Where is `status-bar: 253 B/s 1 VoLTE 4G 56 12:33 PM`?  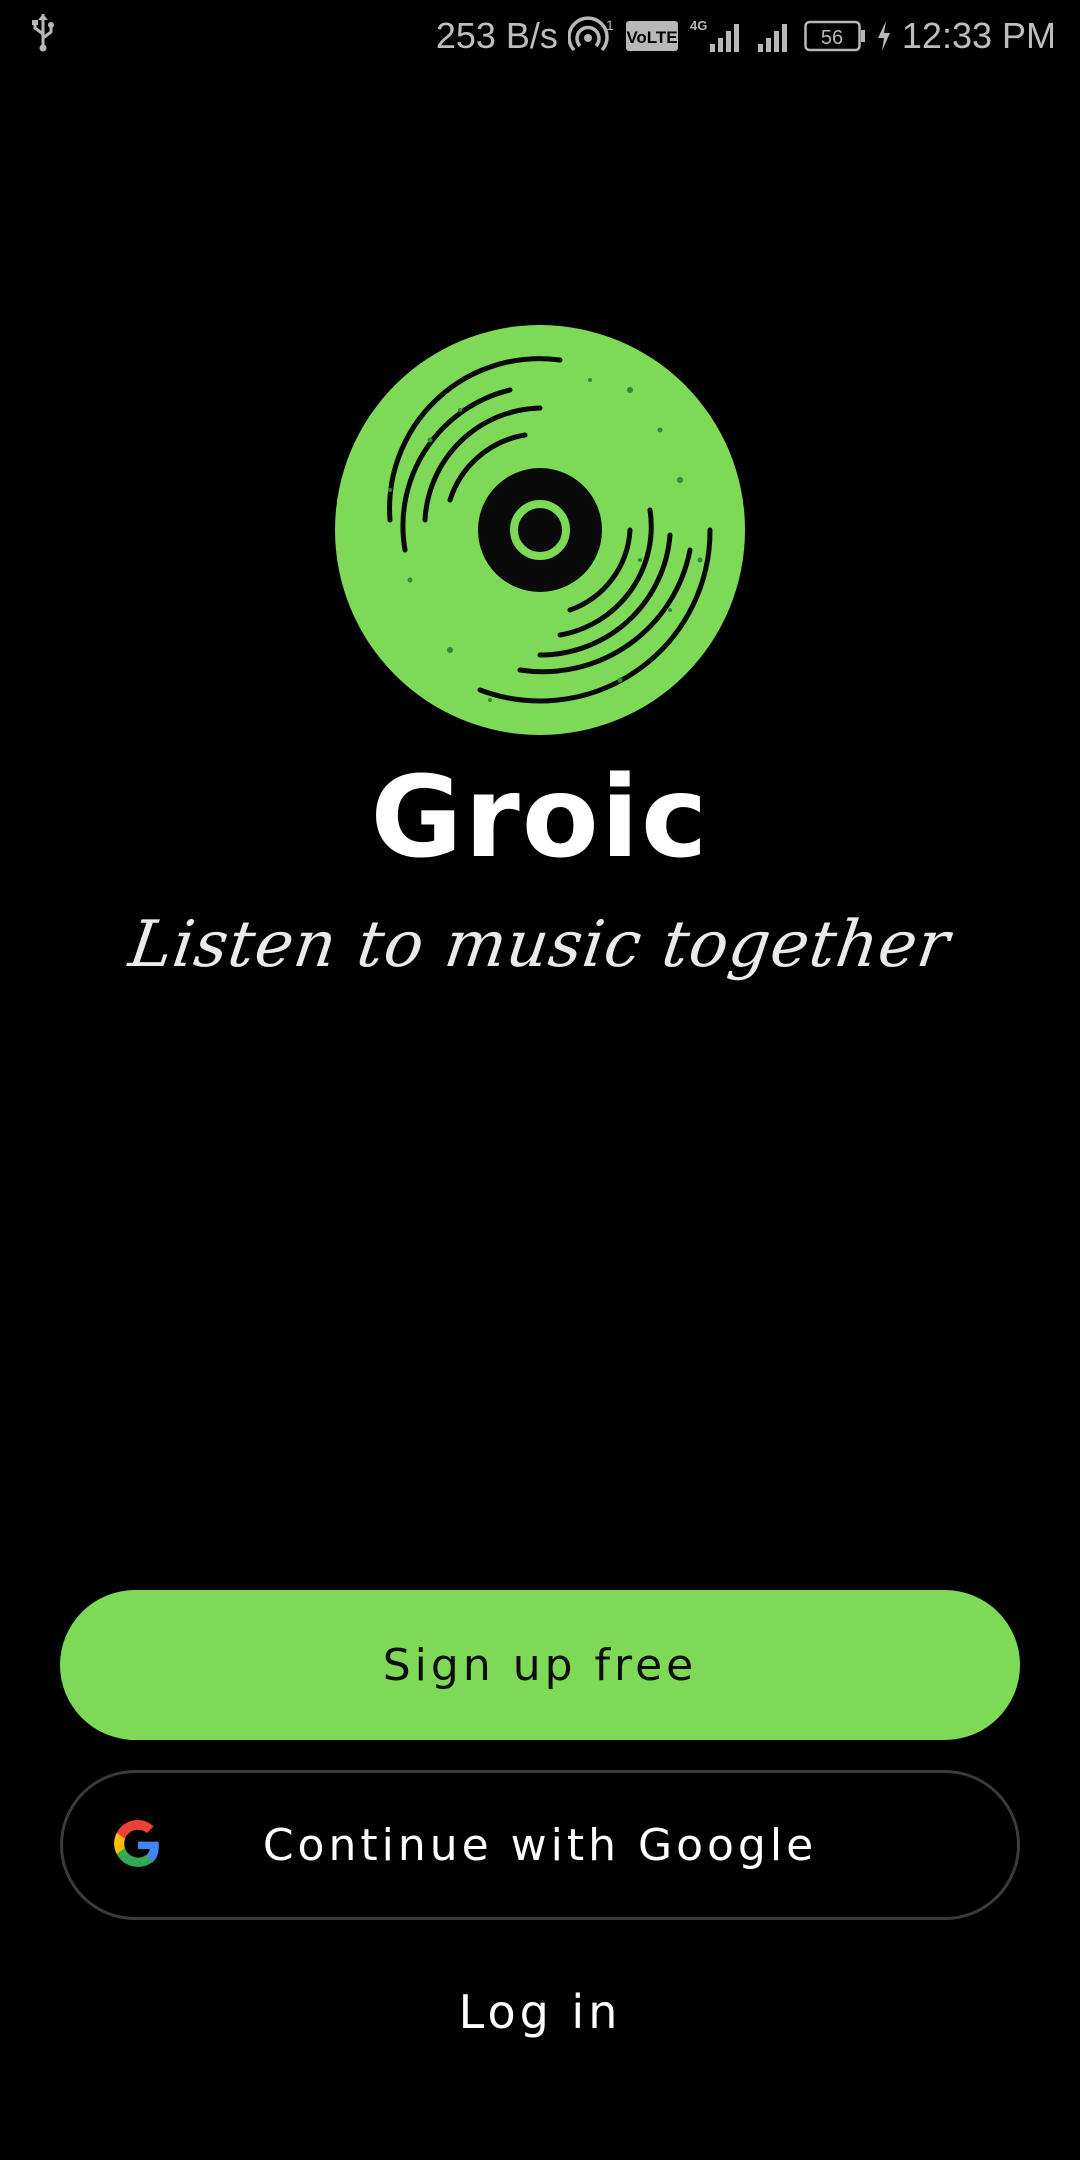
status-bar: 253 B/s 1 VoLTE 4G 56 12:33 PM is located at coordinates (540, 36).